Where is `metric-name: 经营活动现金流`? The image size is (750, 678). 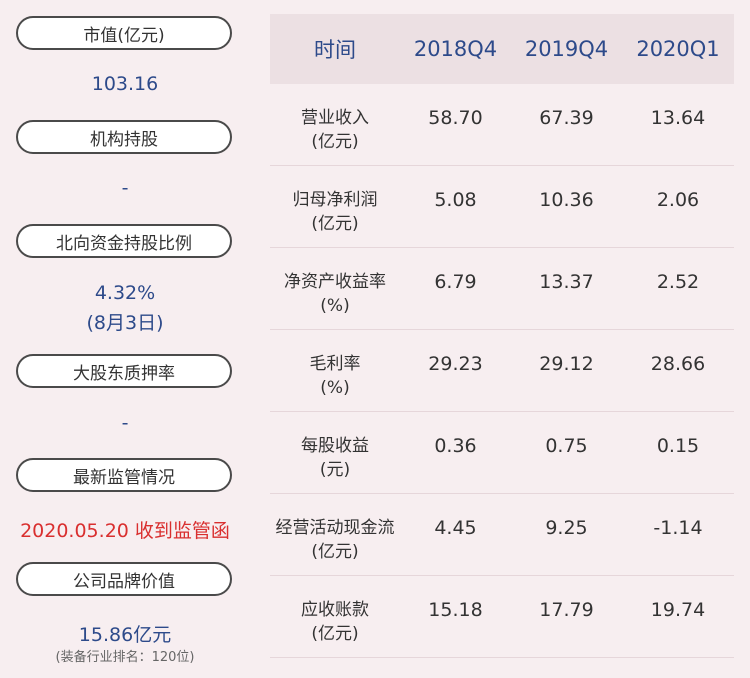
metric-name: 经营活动现金流 is located at coordinates (335, 528).